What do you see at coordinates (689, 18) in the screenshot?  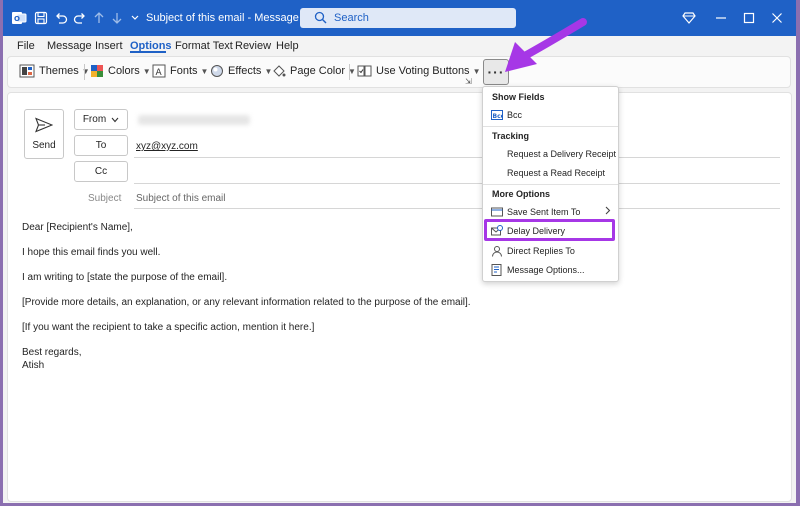 I see `diamond-icon` at bounding box center [689, 18].